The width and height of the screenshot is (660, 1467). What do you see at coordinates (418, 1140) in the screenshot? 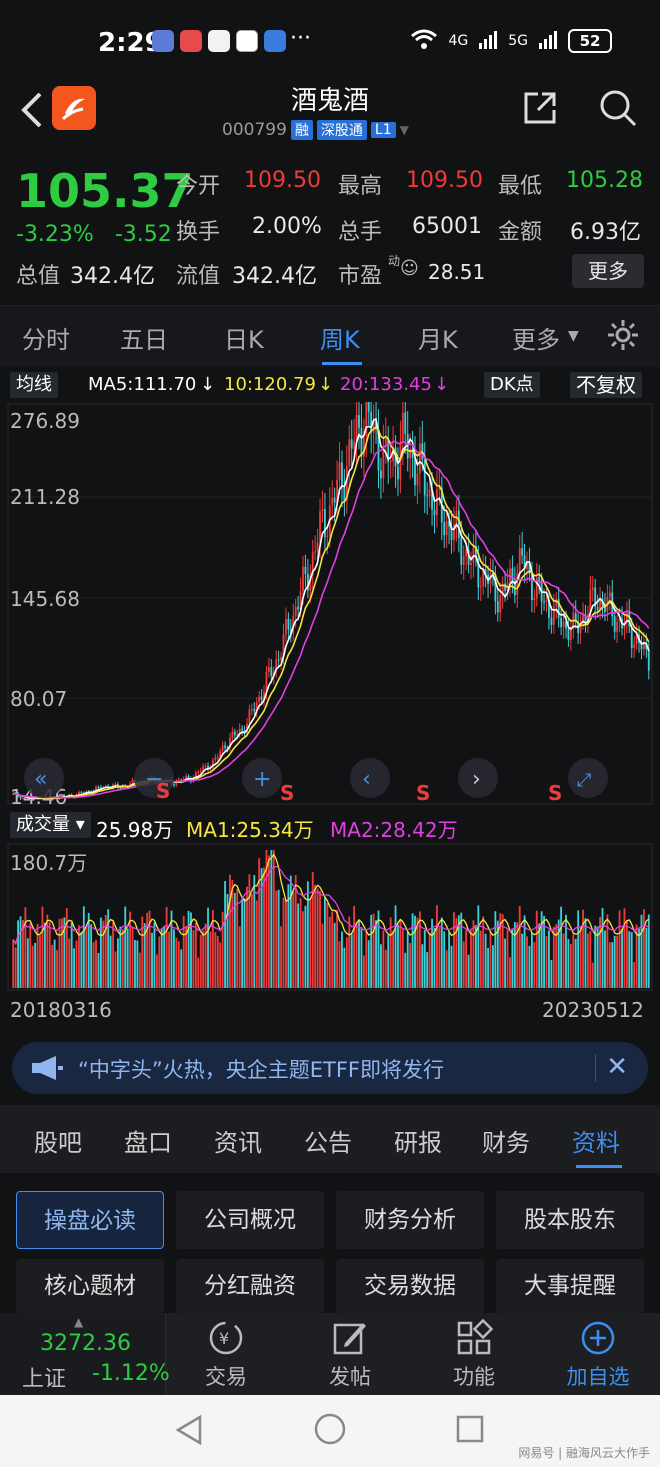
I see `tab-research: 研报` at bounding box center [418, 1140].